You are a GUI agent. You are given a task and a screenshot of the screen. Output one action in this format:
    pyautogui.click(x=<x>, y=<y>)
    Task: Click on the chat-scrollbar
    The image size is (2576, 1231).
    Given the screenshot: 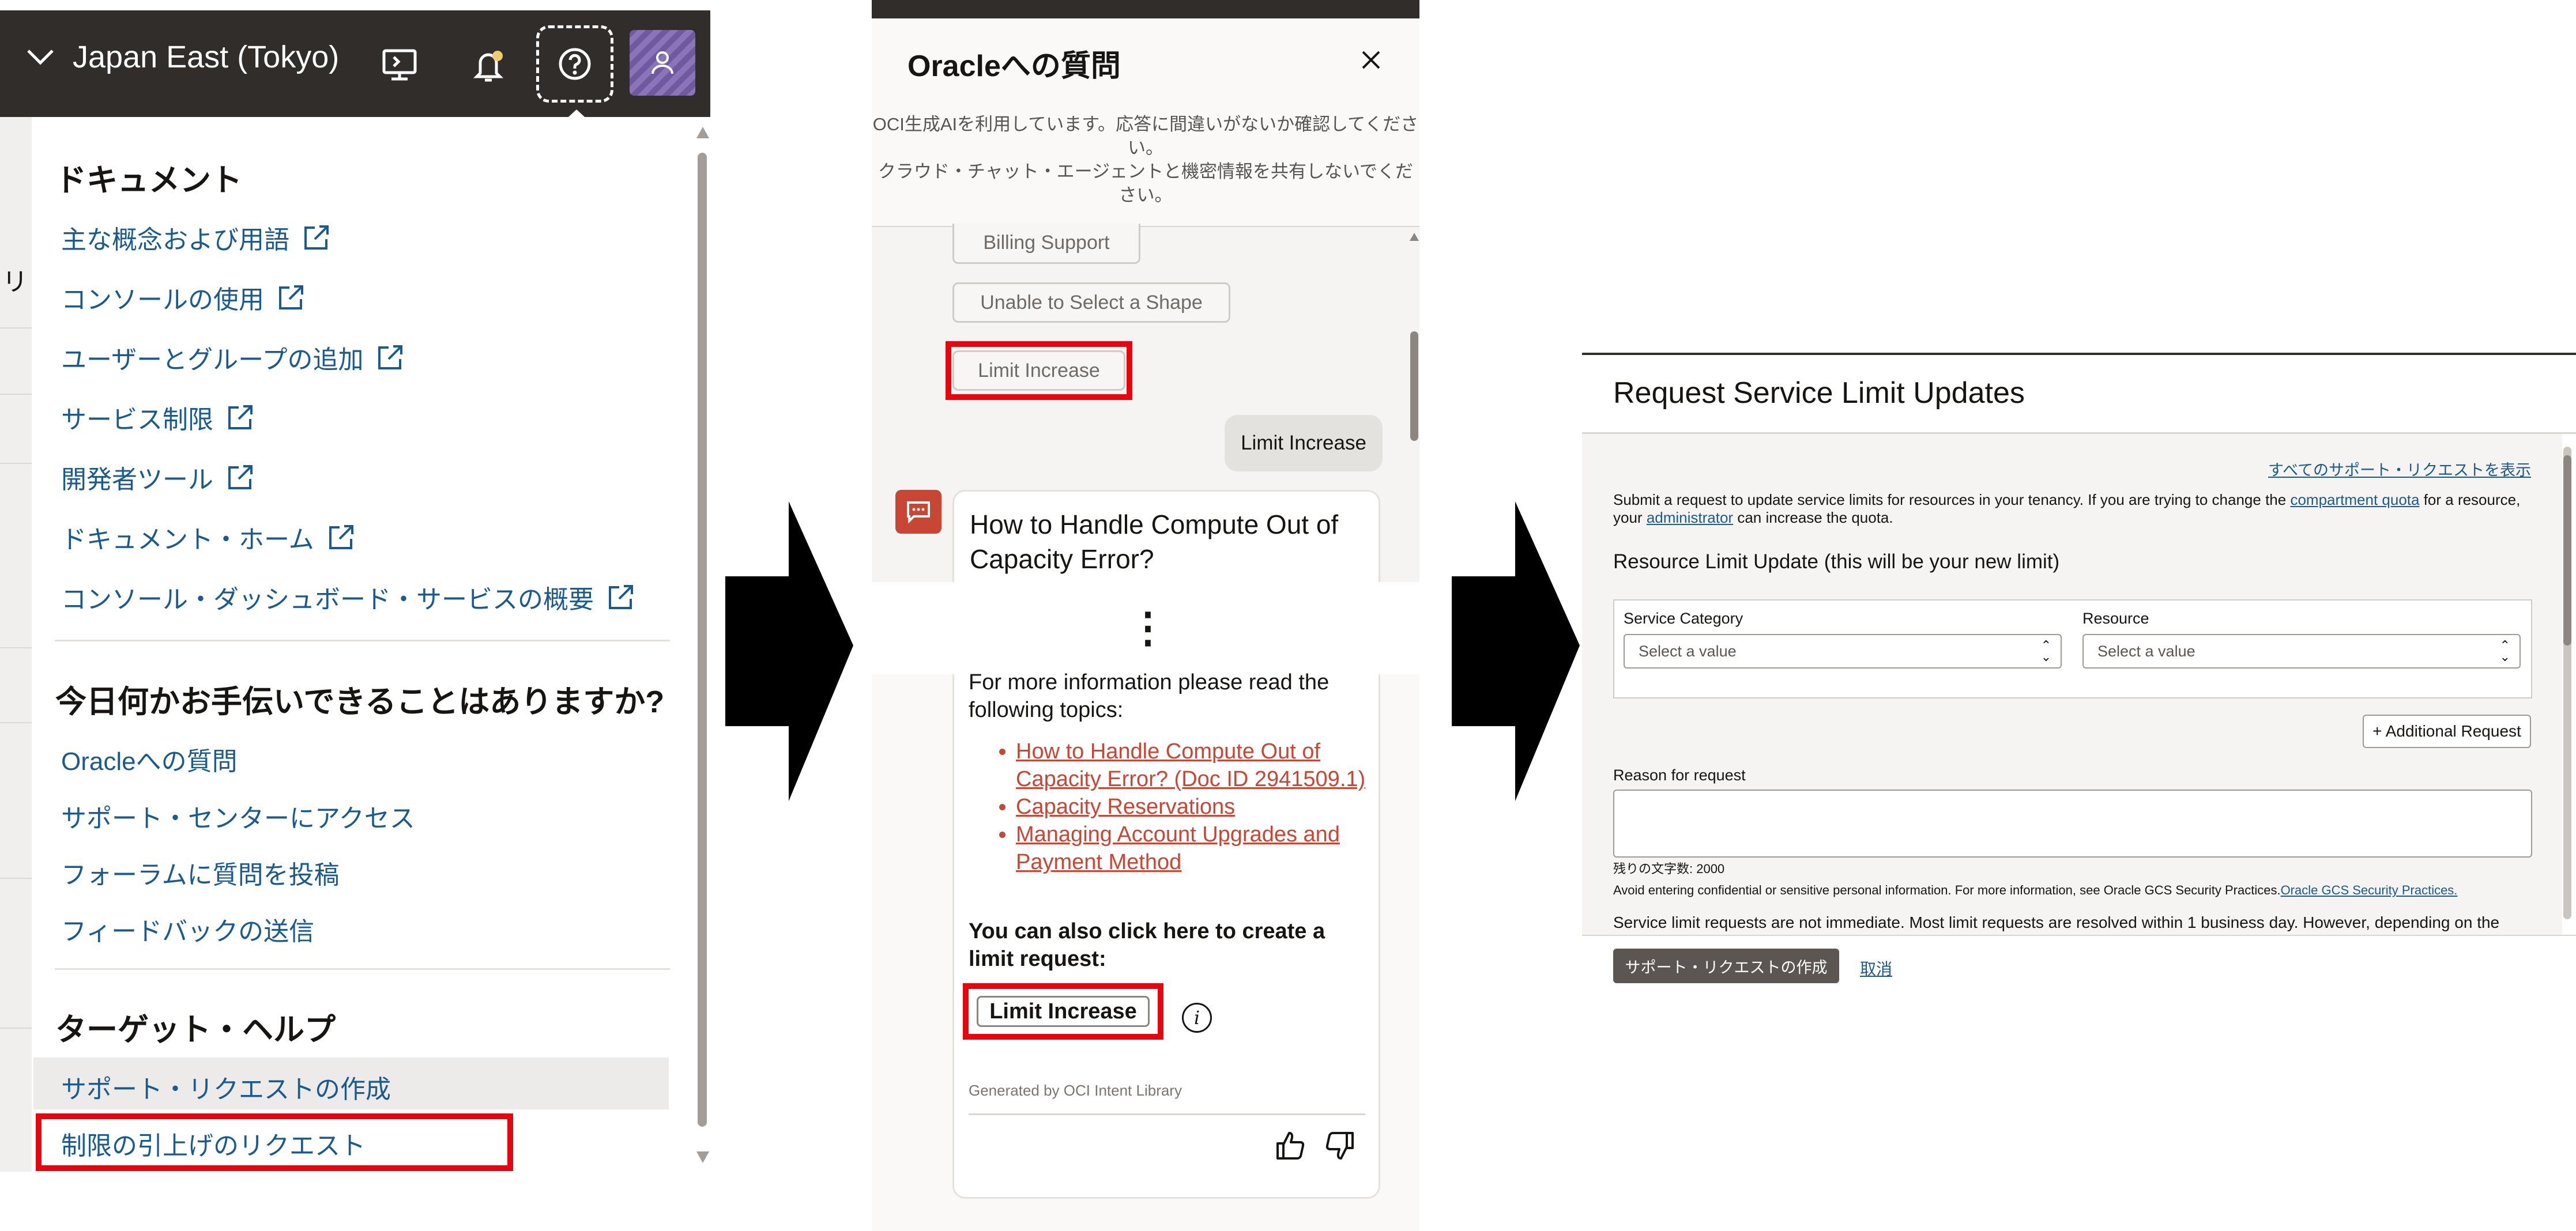 What is the action you would take?
    pyautogui.click(x=1414, y=386)
    